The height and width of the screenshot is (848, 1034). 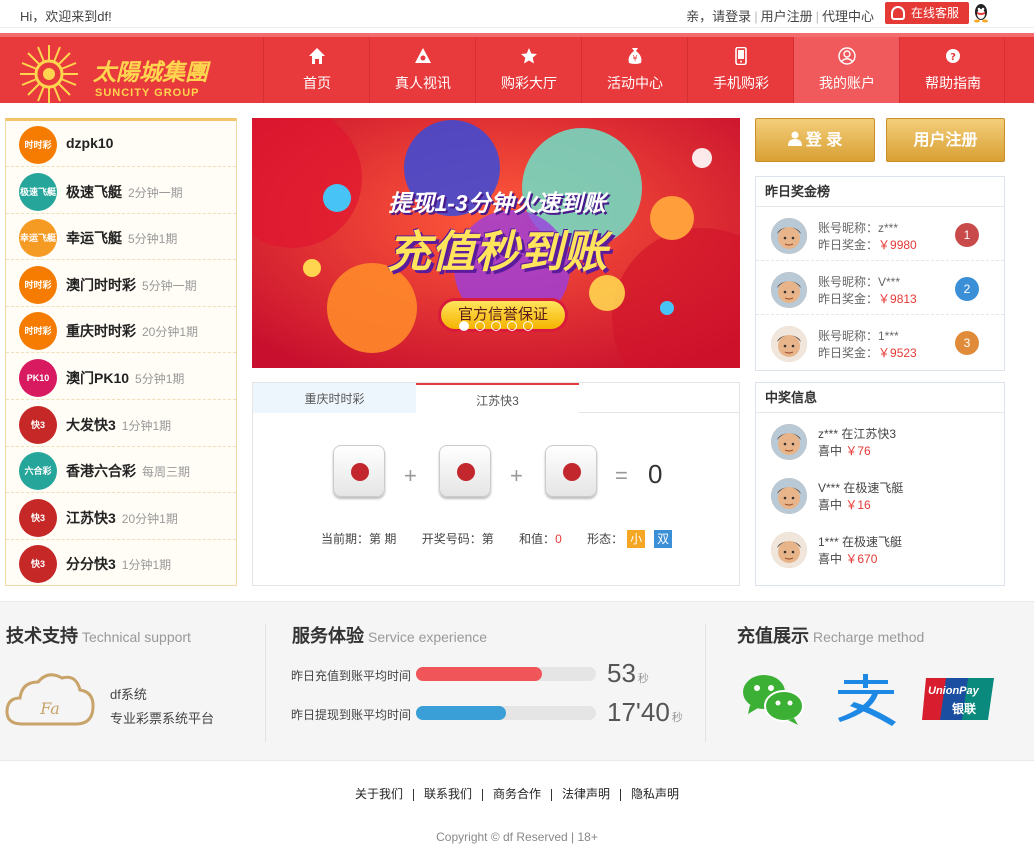 What do you see at coordinates (496, 243) in the screenshot?
I see `promo-banner: 提现1-3分钟火速到账 充值秒到账 官方信誉保证` at bounding box center [496, 243].